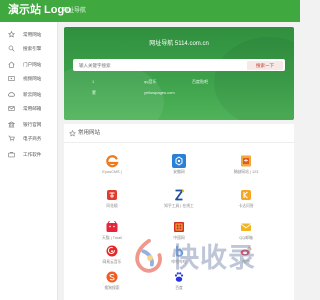 Image resolution: width=320 pixels, height=300 pixels. I want to click on site-label: 安徽网, so click(179, 172).